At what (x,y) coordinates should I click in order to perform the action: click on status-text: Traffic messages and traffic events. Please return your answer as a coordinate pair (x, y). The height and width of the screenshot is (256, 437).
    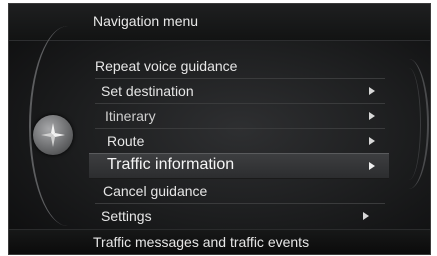
    Looking at the image, I should click on (201, 242).